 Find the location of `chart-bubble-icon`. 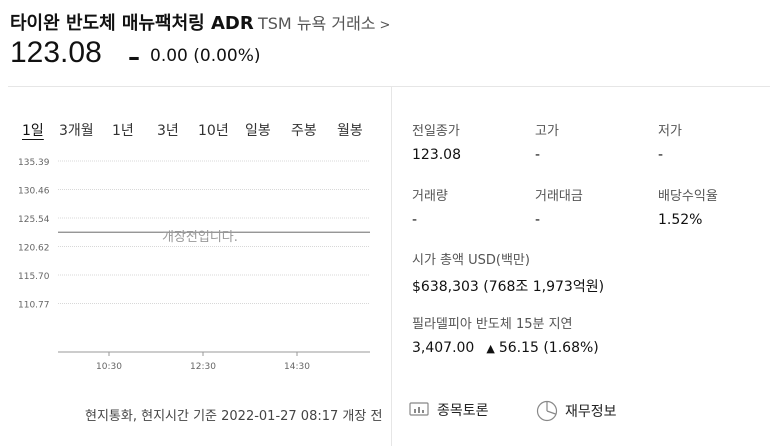

chart-bubble-icon is located at coordinates (419, 409).